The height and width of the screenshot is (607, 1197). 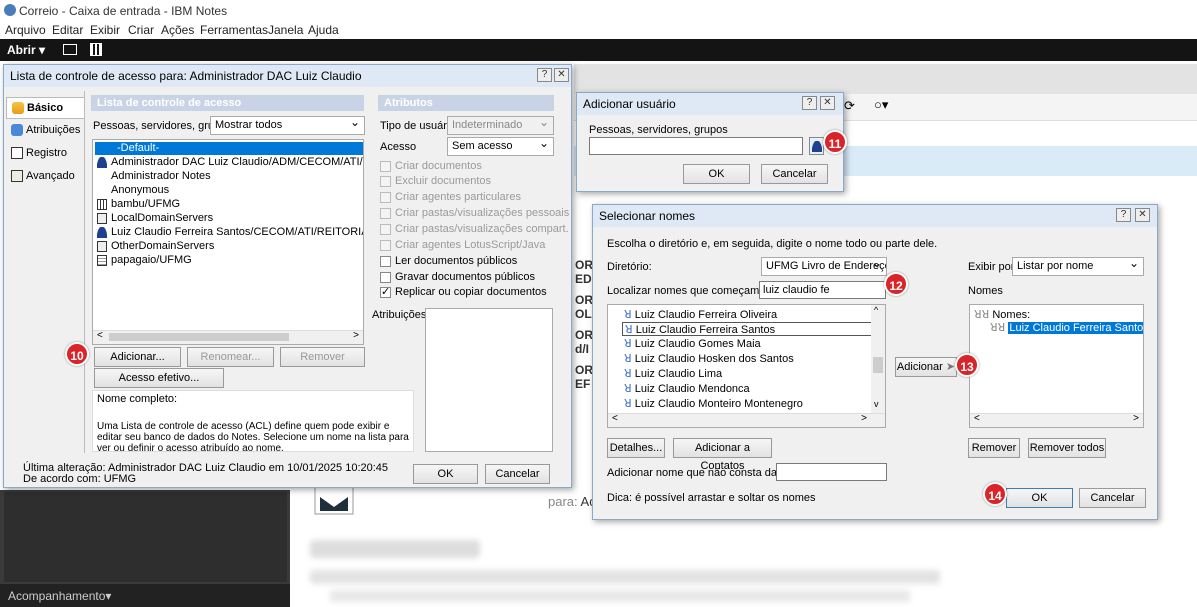 I want to click on result-row: ꓤ Luiz Claudio Hosken dos Santos, so click(x=709, y=358).